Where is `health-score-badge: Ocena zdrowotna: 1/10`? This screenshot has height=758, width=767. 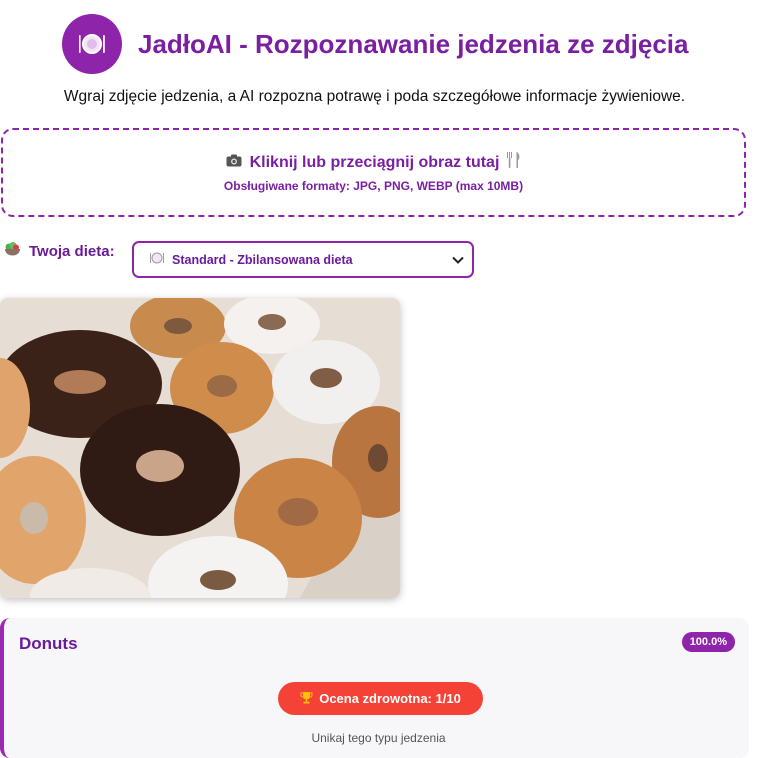
health-score-badge: Ocena zdrowotna: 1/10 is located at coordinates (380, 698).